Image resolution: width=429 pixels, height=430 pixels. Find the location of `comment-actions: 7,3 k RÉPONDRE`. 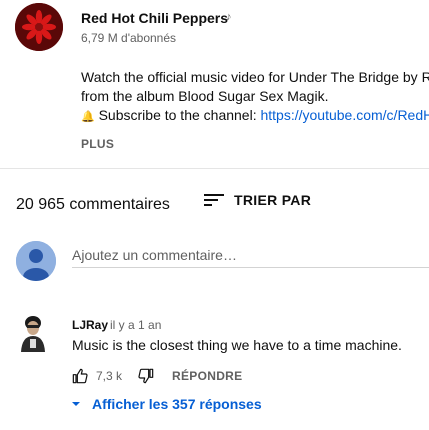

comment-actions: 7,3 k RÉPONDRE is located at coordinates (157, 376).